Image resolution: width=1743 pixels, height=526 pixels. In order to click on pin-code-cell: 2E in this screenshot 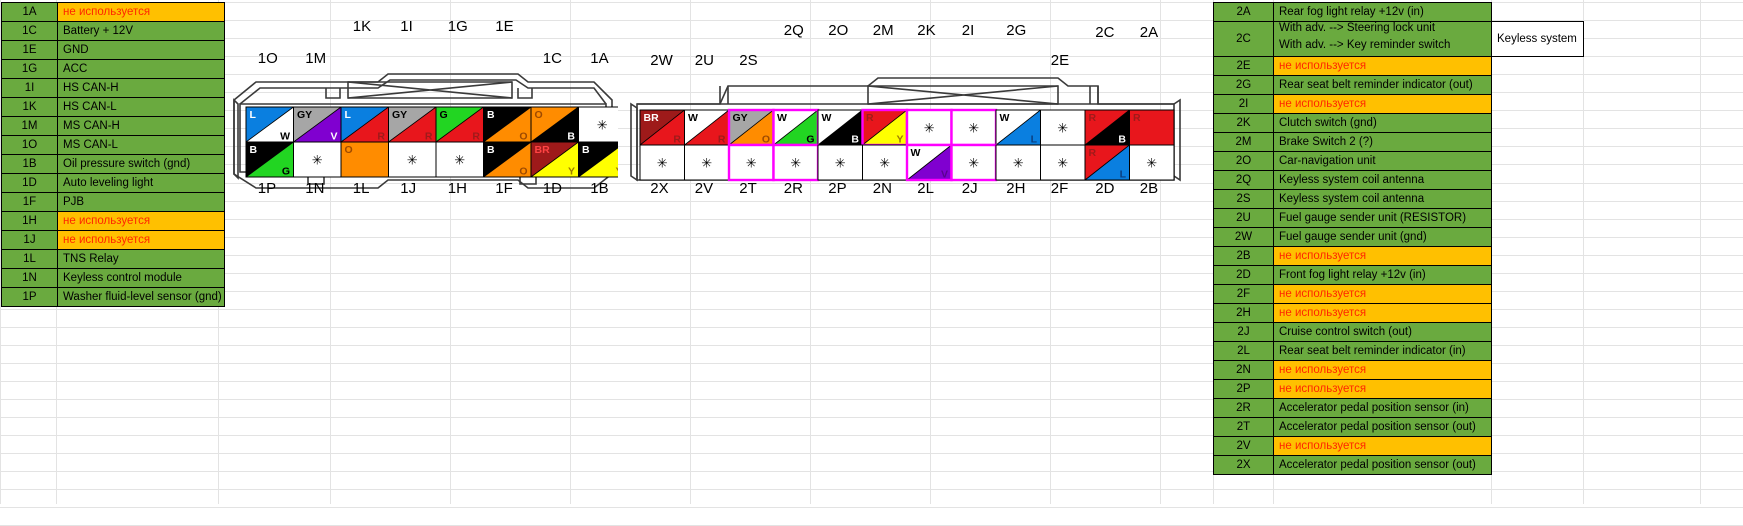, I will do `click(1243, 66)`.